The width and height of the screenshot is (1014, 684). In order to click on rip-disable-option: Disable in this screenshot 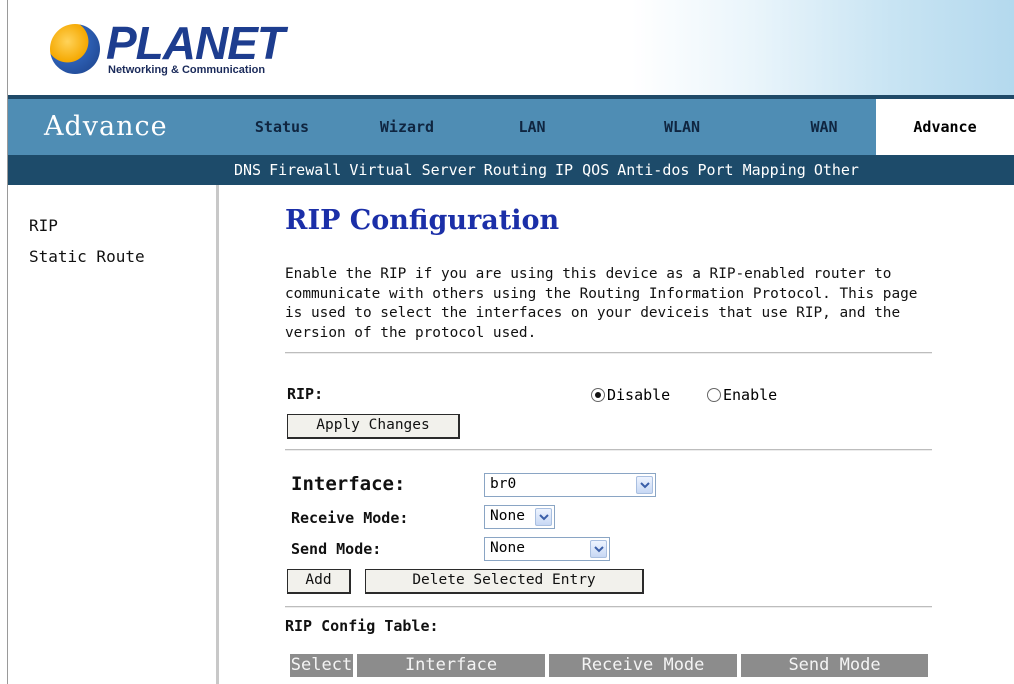, I will do `click(630, 395)`.